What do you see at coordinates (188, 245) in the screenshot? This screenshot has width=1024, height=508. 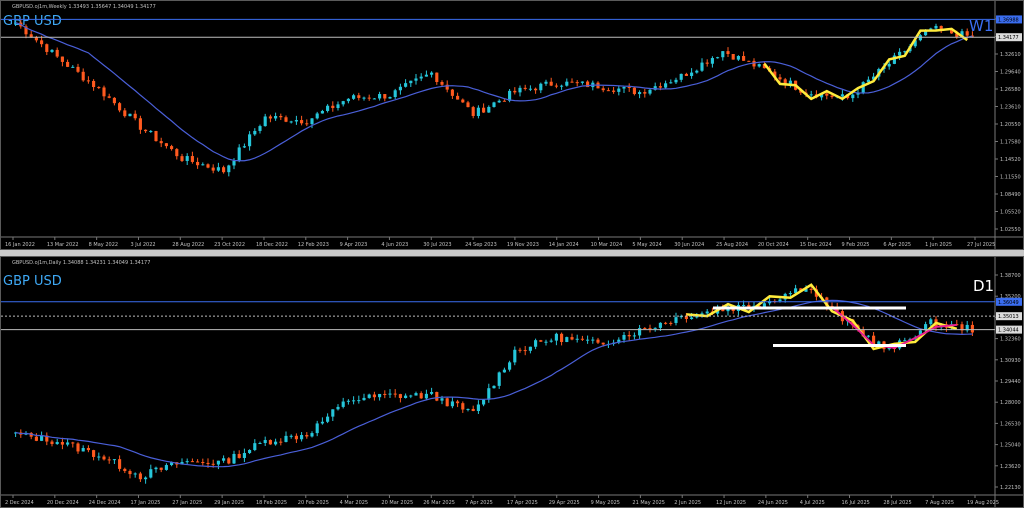 I see `x-tick-label: 28 Aug 2022` at bounding box center [188, 245].